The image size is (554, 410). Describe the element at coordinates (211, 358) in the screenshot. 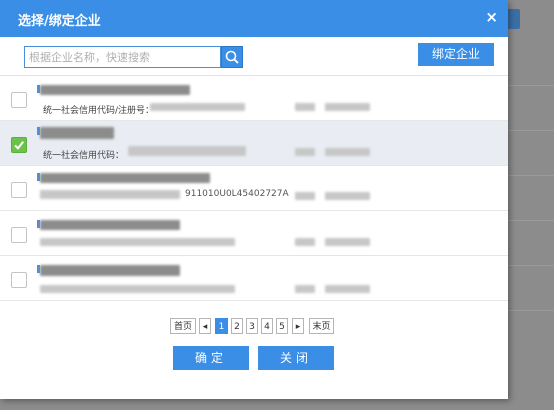

I see `confirm-button: 确定` at that location.